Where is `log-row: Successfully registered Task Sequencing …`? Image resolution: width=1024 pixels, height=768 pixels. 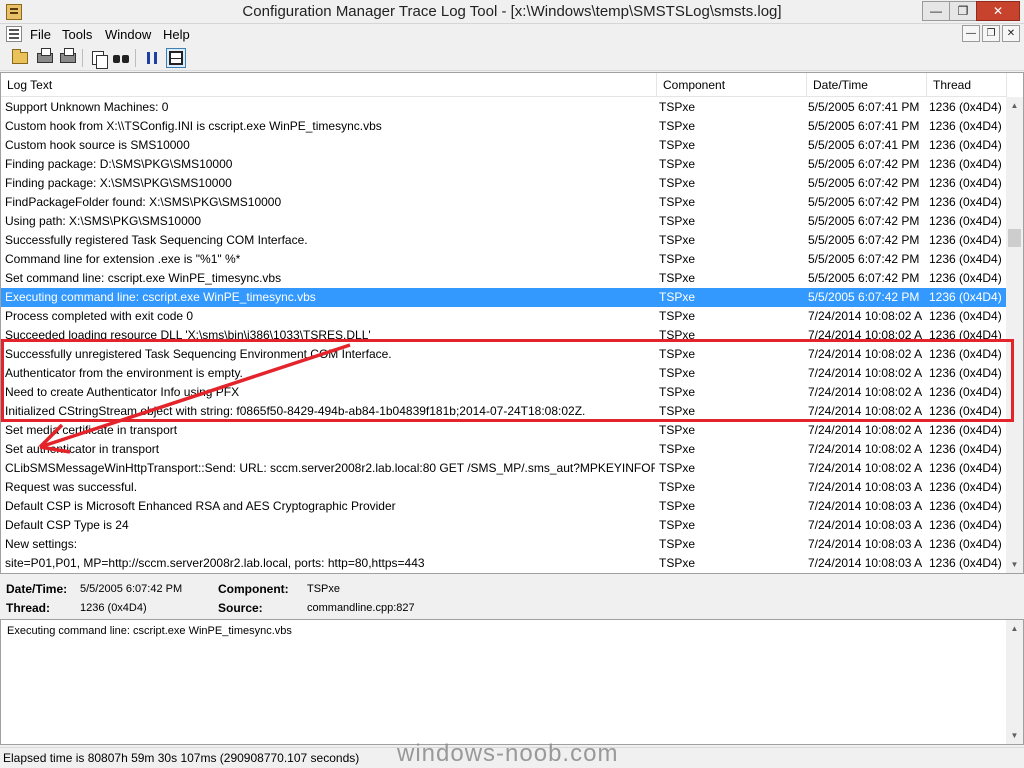
log-row: Successfully registered Task Sequencing … is located at coordinates (504, 240).